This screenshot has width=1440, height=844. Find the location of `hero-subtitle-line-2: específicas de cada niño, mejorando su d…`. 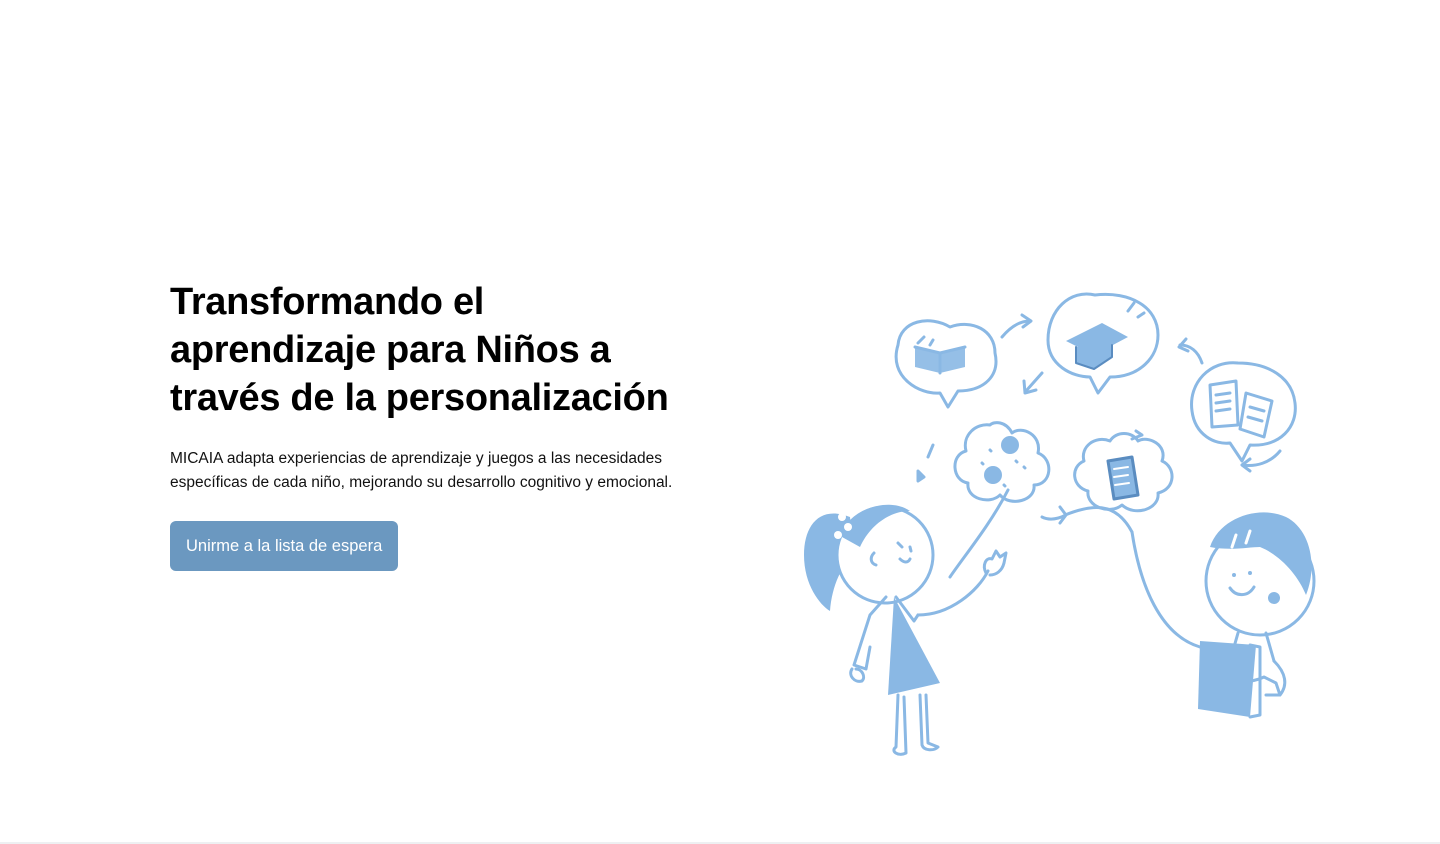

hero-subtitle-line-2: específicas de cada niño, mejorando su d… is located at coordinates (421, 482).